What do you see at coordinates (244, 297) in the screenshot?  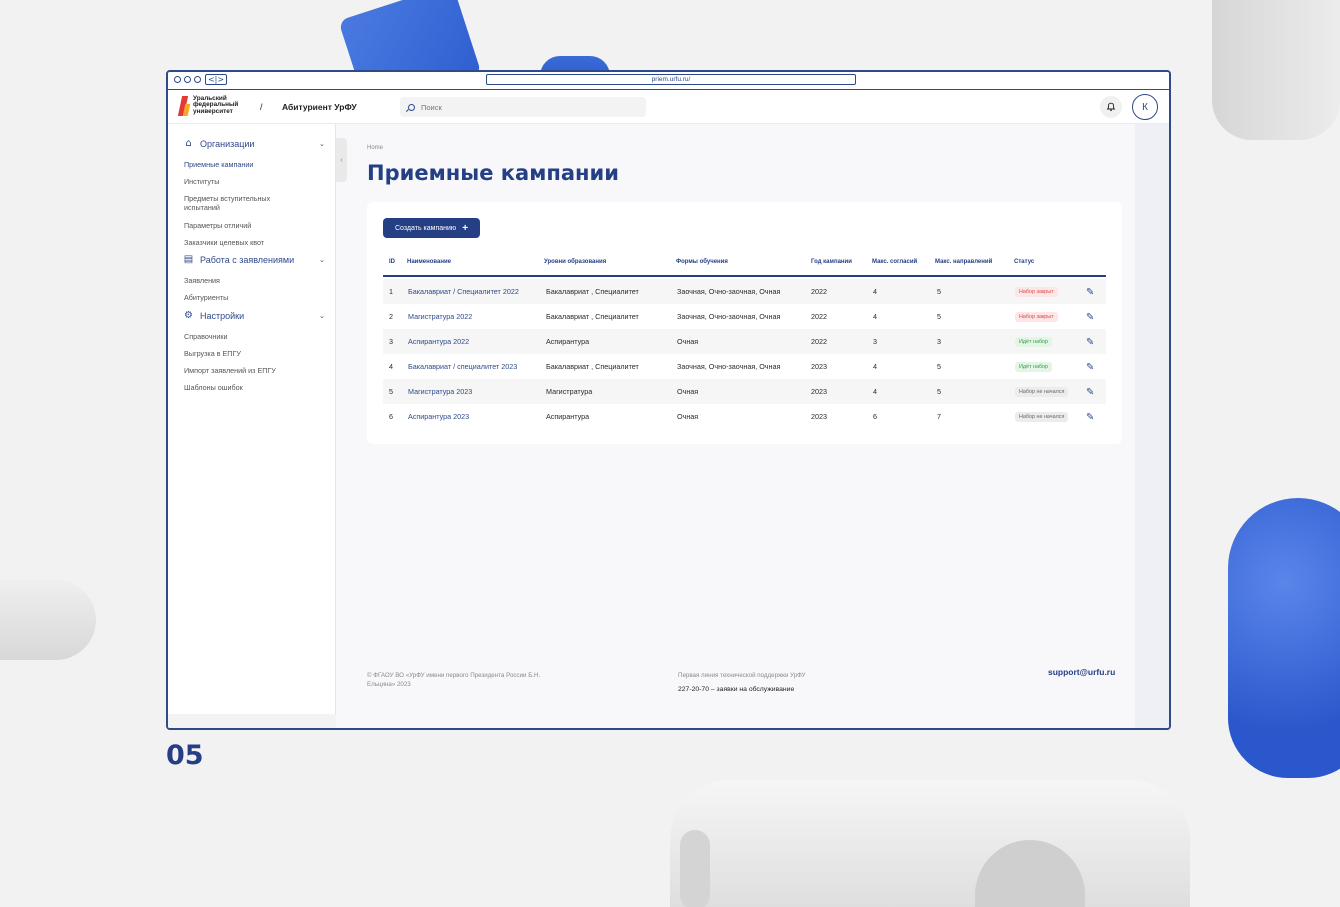 I see `sidebar-item-applicants: Абитуриенты` at bounding box center [244, 297].